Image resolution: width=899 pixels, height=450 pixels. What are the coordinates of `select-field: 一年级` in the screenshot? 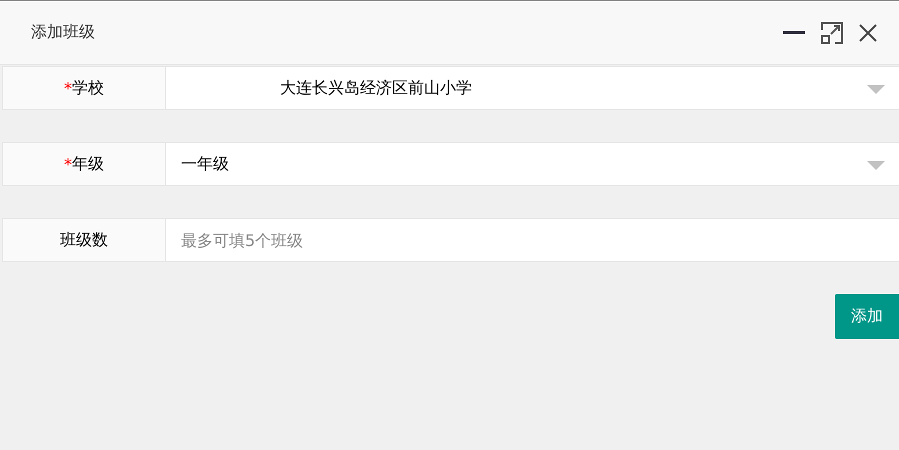 It's located at (532, 164).